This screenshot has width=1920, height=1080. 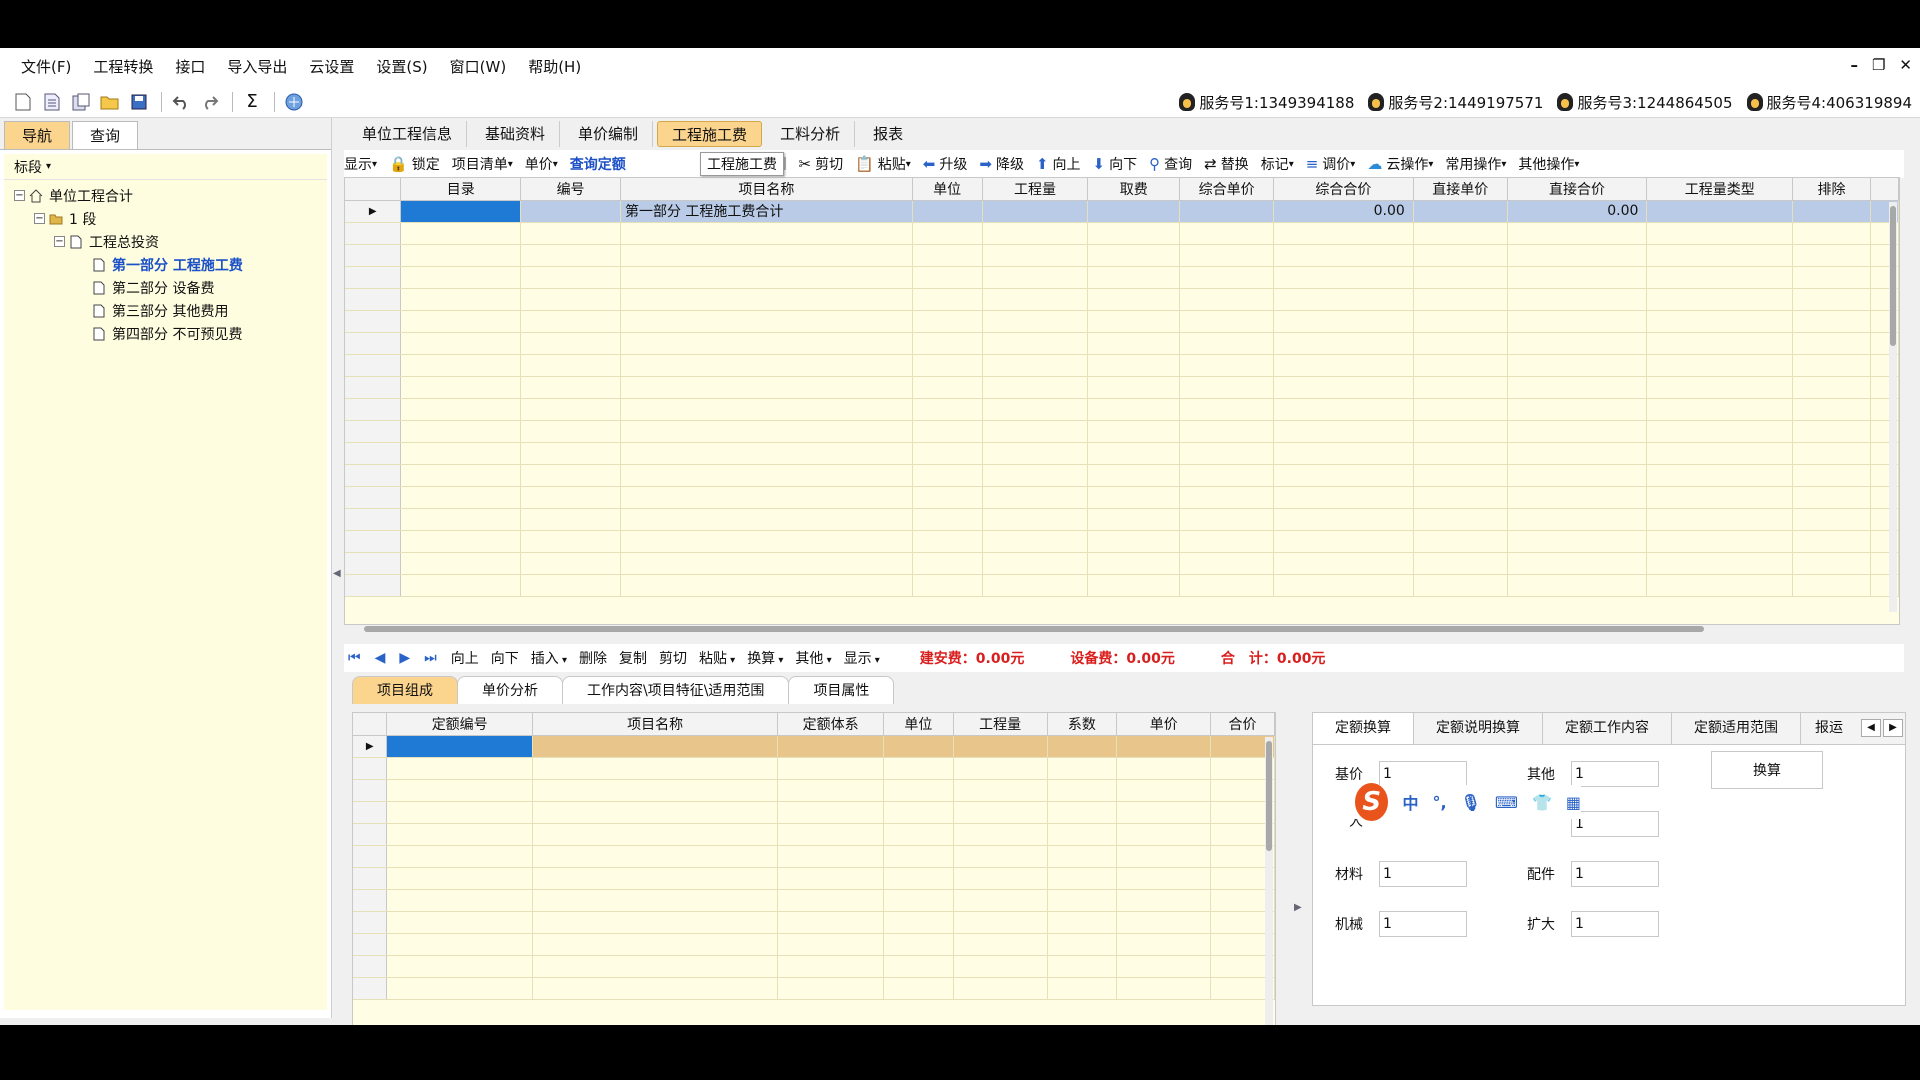 I want to click on col-header-fee: 取费, so click(x=1134, y=189).